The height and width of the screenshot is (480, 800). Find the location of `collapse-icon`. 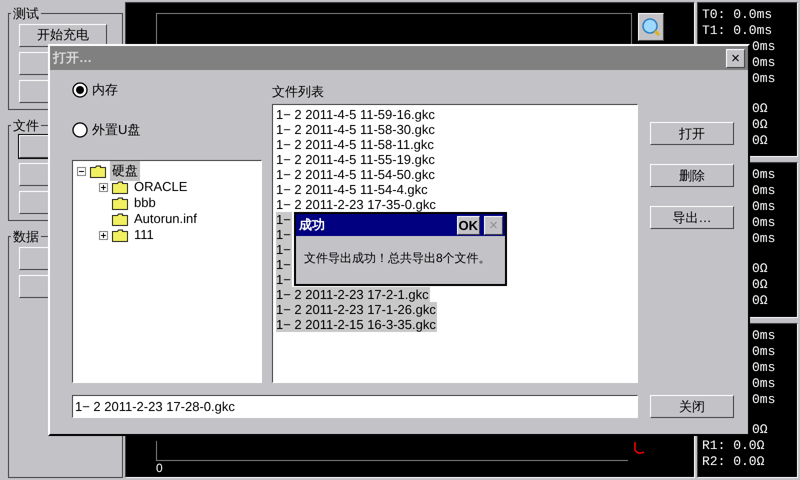

collapse-icon is located at coordinates (81, 171).